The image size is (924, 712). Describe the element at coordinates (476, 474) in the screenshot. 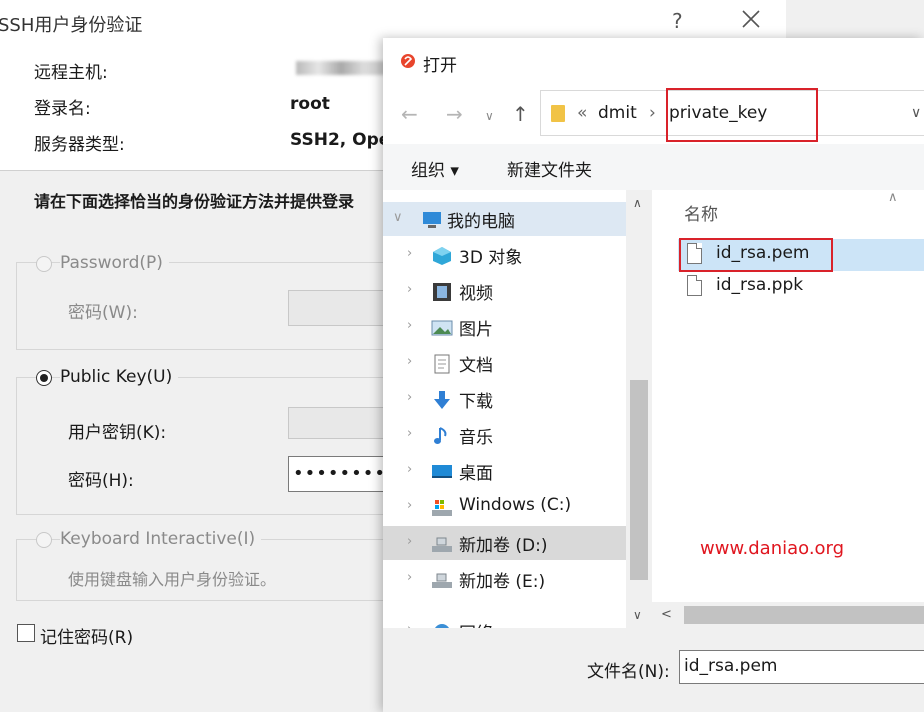

I see `nav-item-label: 桌面` at that location.